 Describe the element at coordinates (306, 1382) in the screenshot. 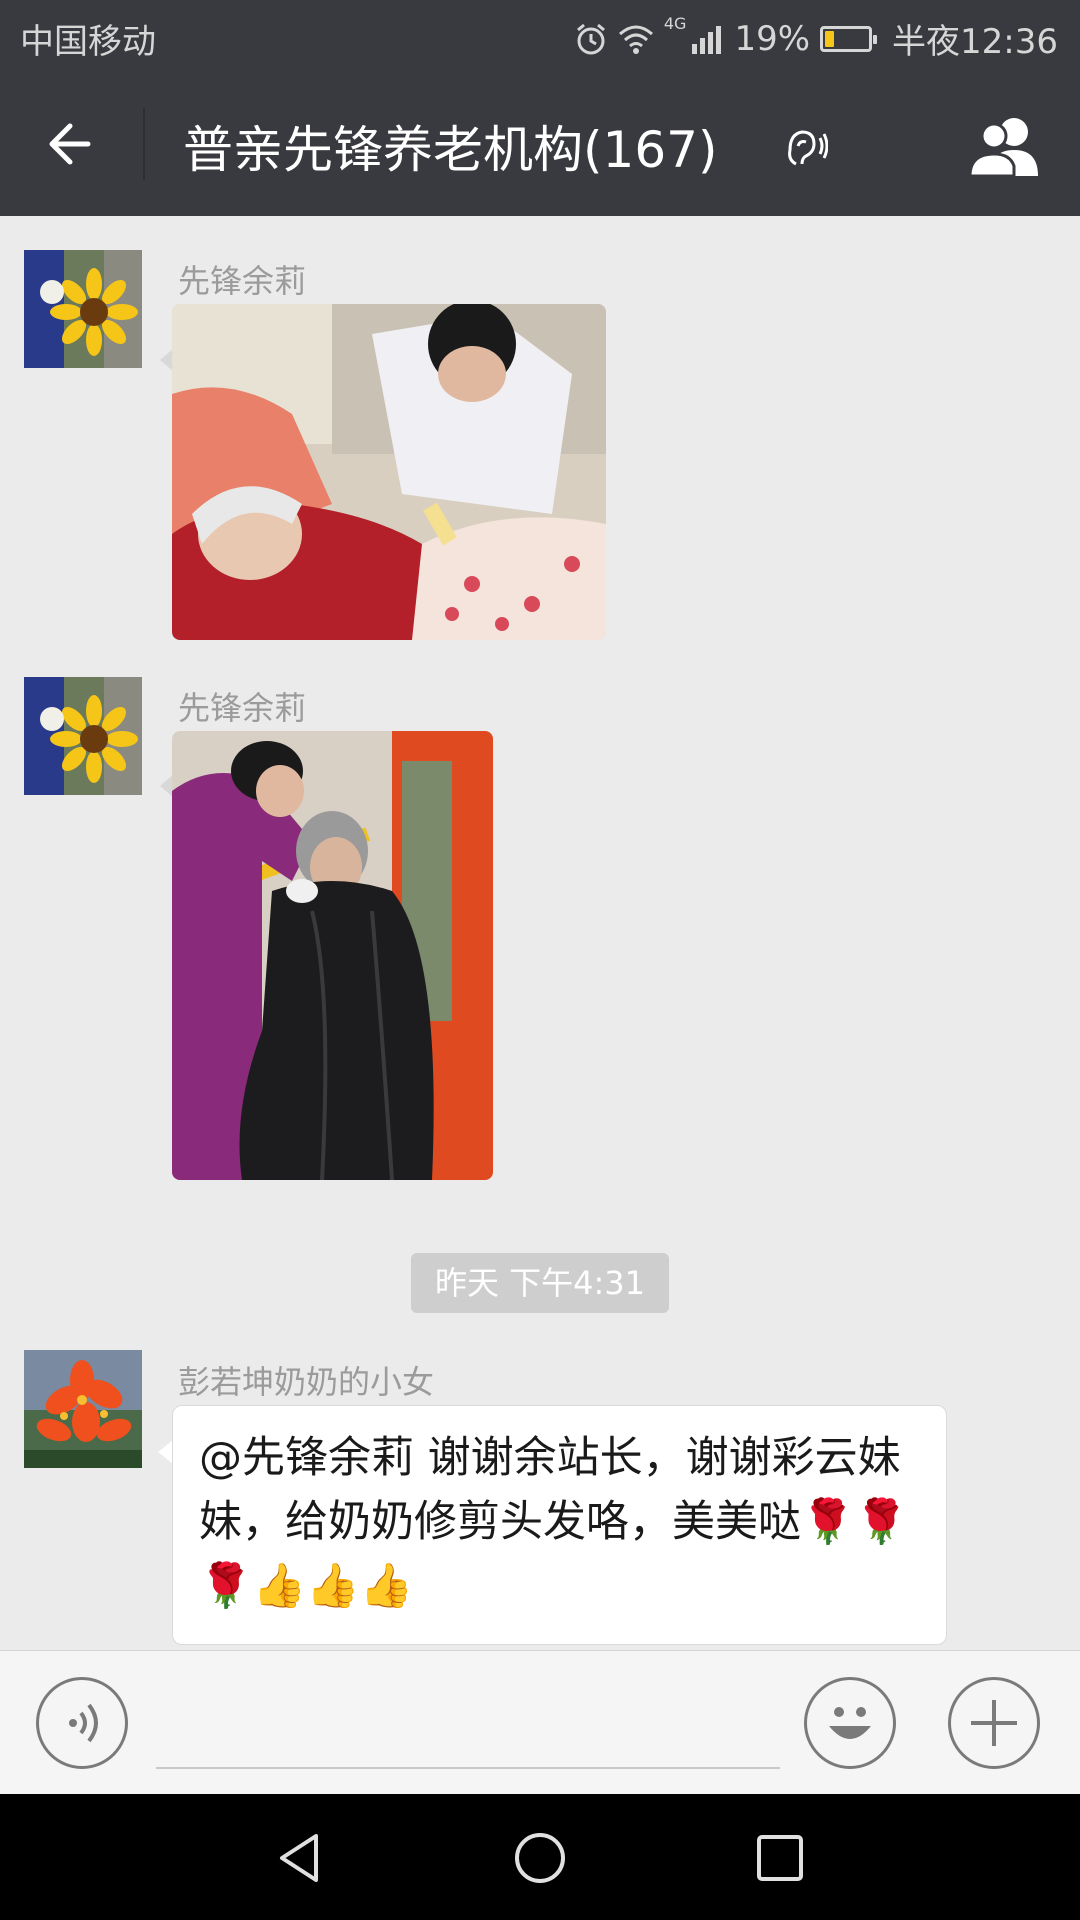

I see `sender-name: 彭若坤奶奶的小女` at that location.